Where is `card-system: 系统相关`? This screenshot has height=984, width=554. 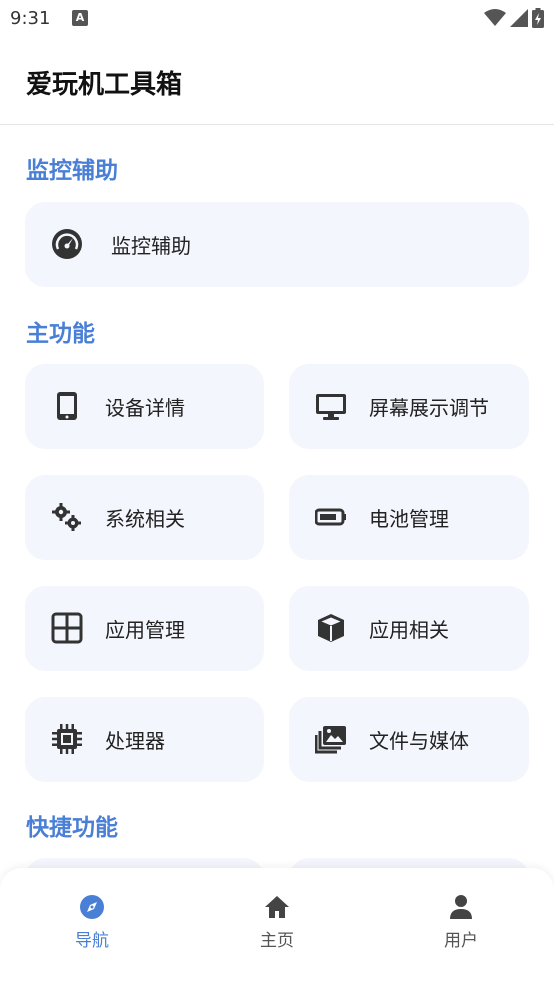 card-system: 系统相关 is located at coordinates (144, 517).